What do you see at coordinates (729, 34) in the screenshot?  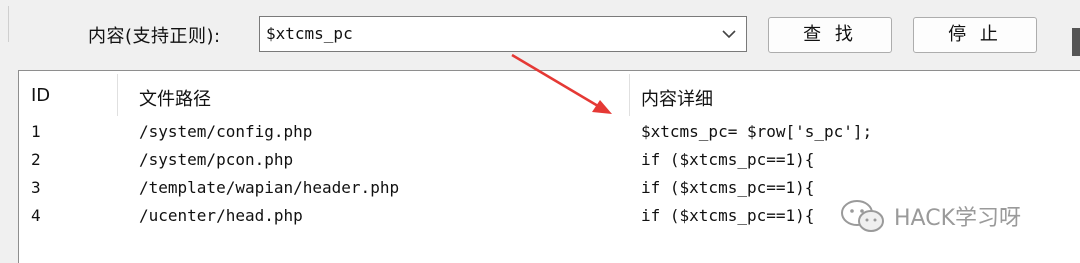 I see `chevron-down-icon` at bounding box center [729, 34].